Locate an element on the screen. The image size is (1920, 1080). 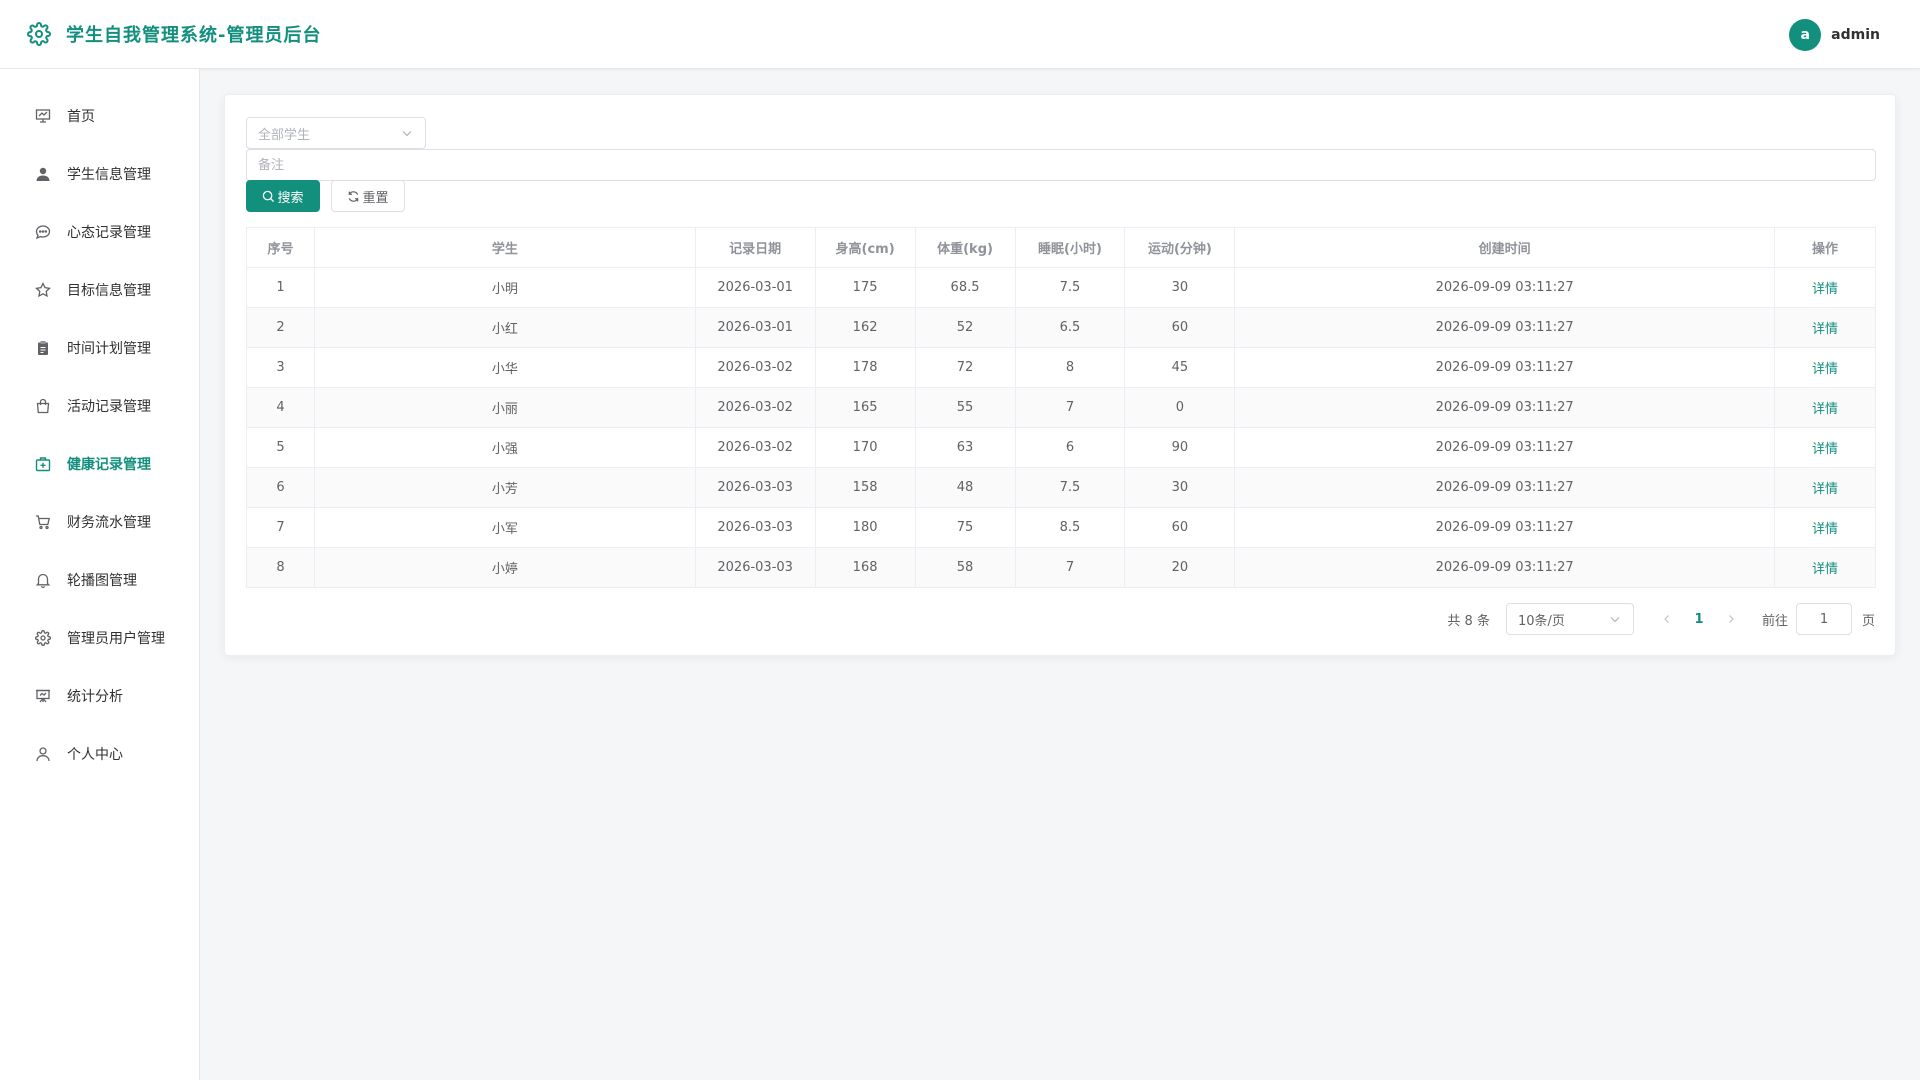
sidebar-item-health: 健康记录管理 is located at coordinates (99, 464).